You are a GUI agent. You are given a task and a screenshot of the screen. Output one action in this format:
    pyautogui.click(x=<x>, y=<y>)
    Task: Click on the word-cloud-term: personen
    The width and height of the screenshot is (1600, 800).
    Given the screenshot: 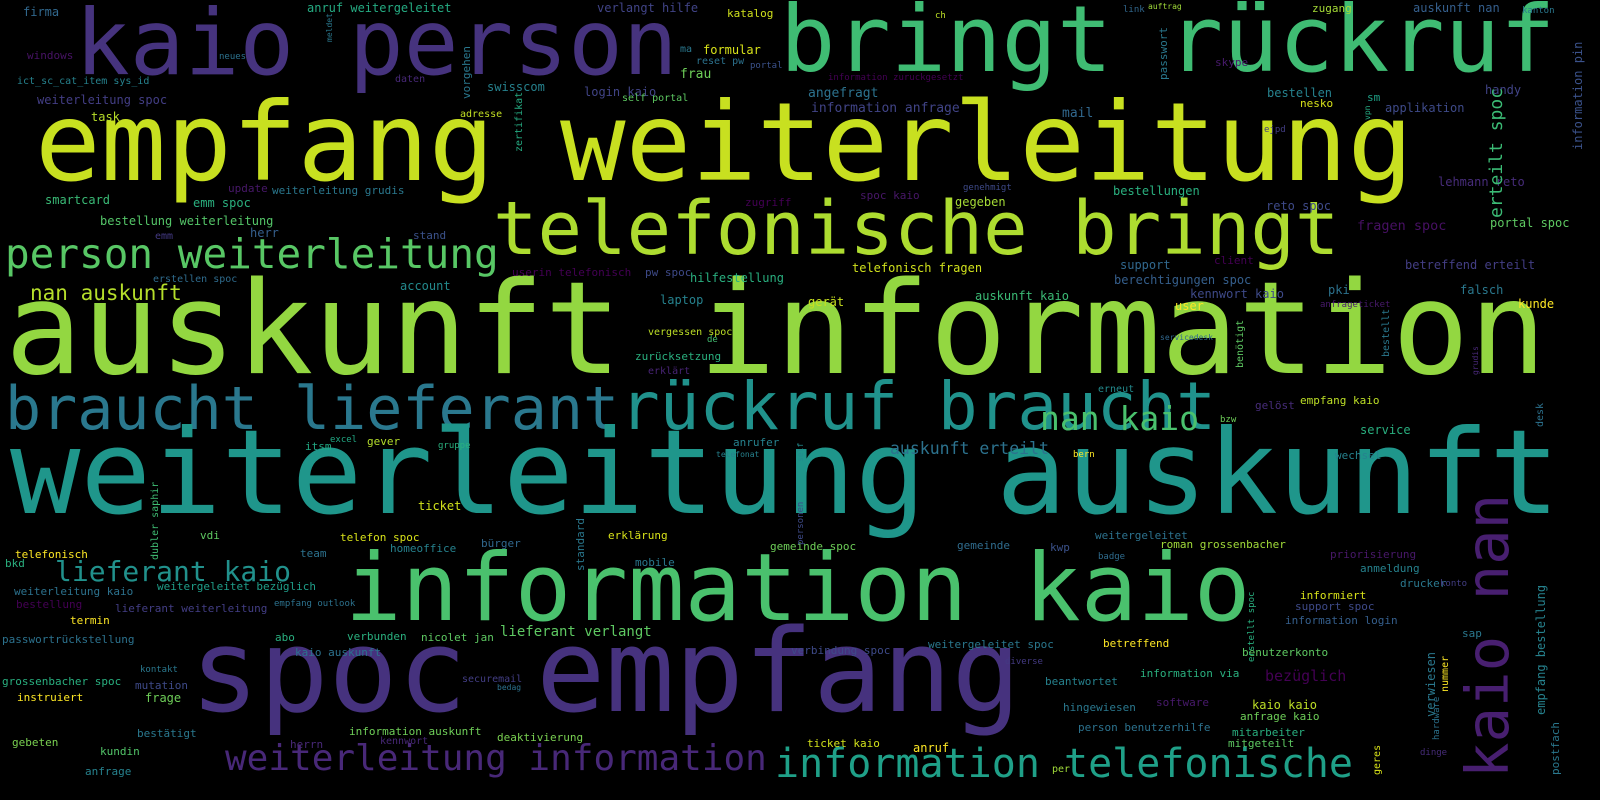 What is the action you would take?
    pyautogui.click(x=801, y=523)
    